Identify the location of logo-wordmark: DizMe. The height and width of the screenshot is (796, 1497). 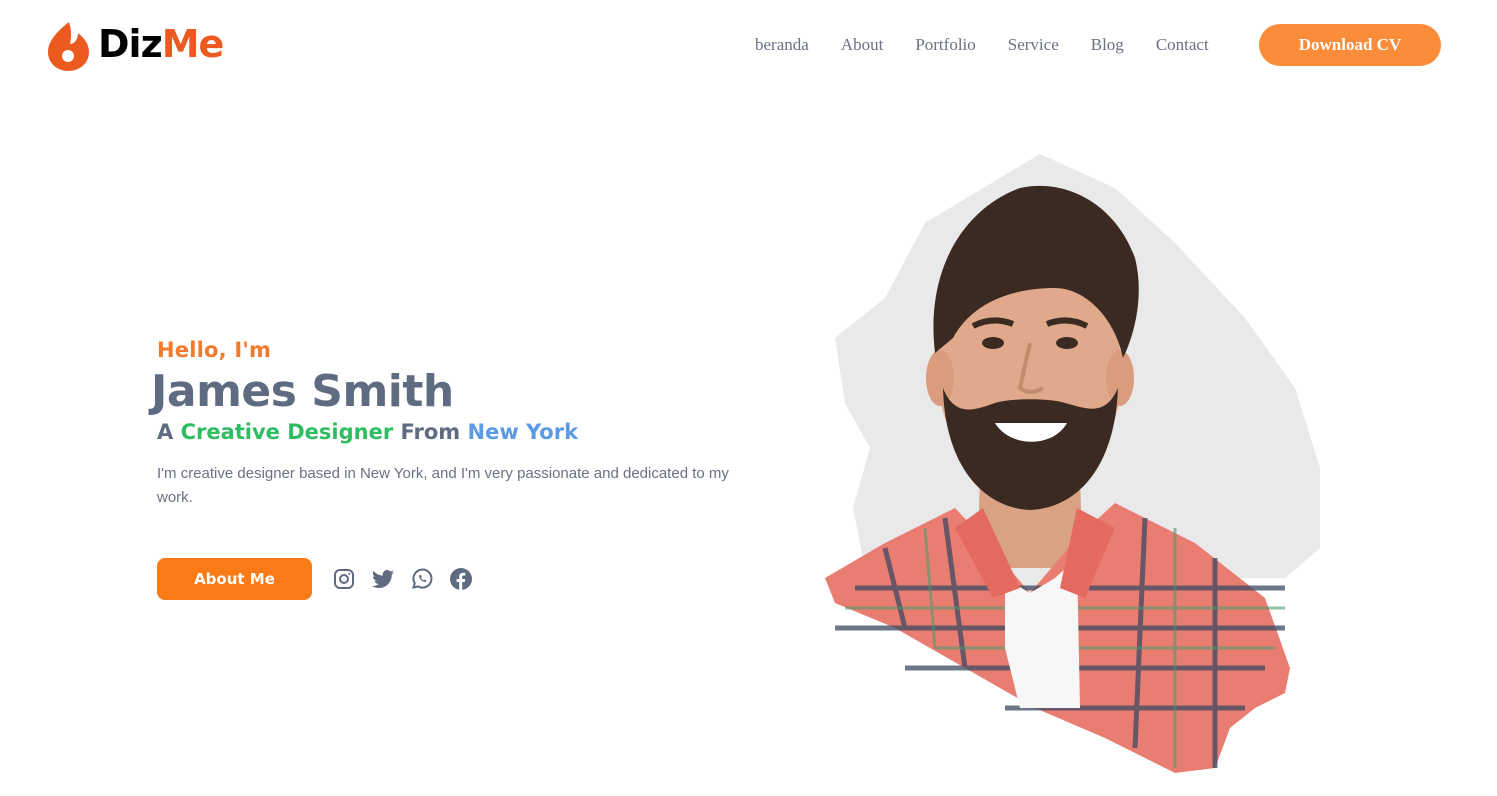
(161, 44).